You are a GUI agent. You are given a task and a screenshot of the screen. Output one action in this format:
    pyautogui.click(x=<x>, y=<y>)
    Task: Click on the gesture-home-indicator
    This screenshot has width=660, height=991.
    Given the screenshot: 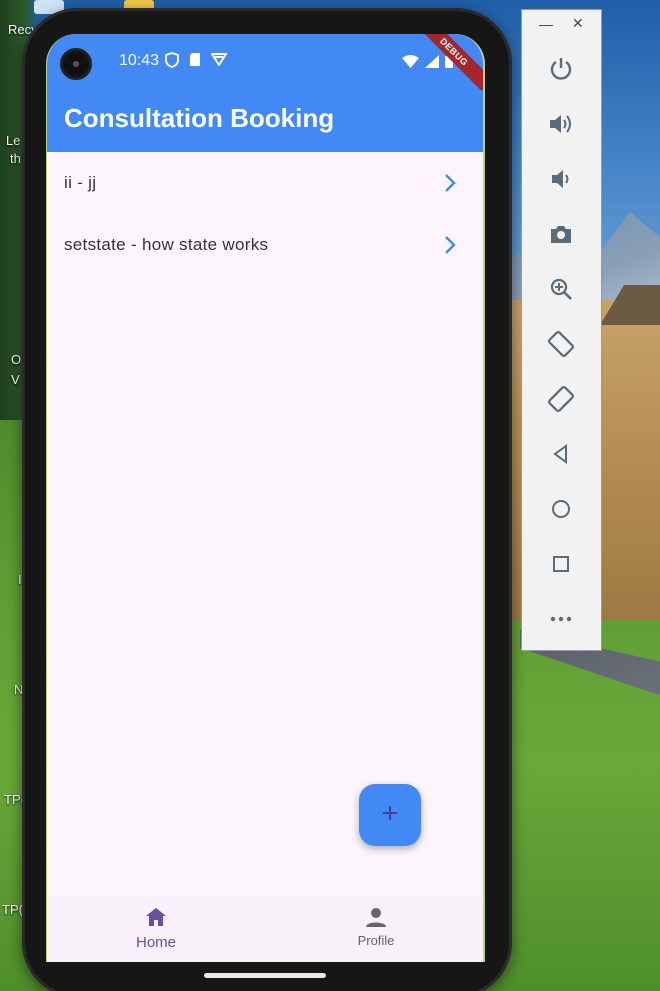 What is the action you would take?
    pyautogui.click(x=265, y=975)
    